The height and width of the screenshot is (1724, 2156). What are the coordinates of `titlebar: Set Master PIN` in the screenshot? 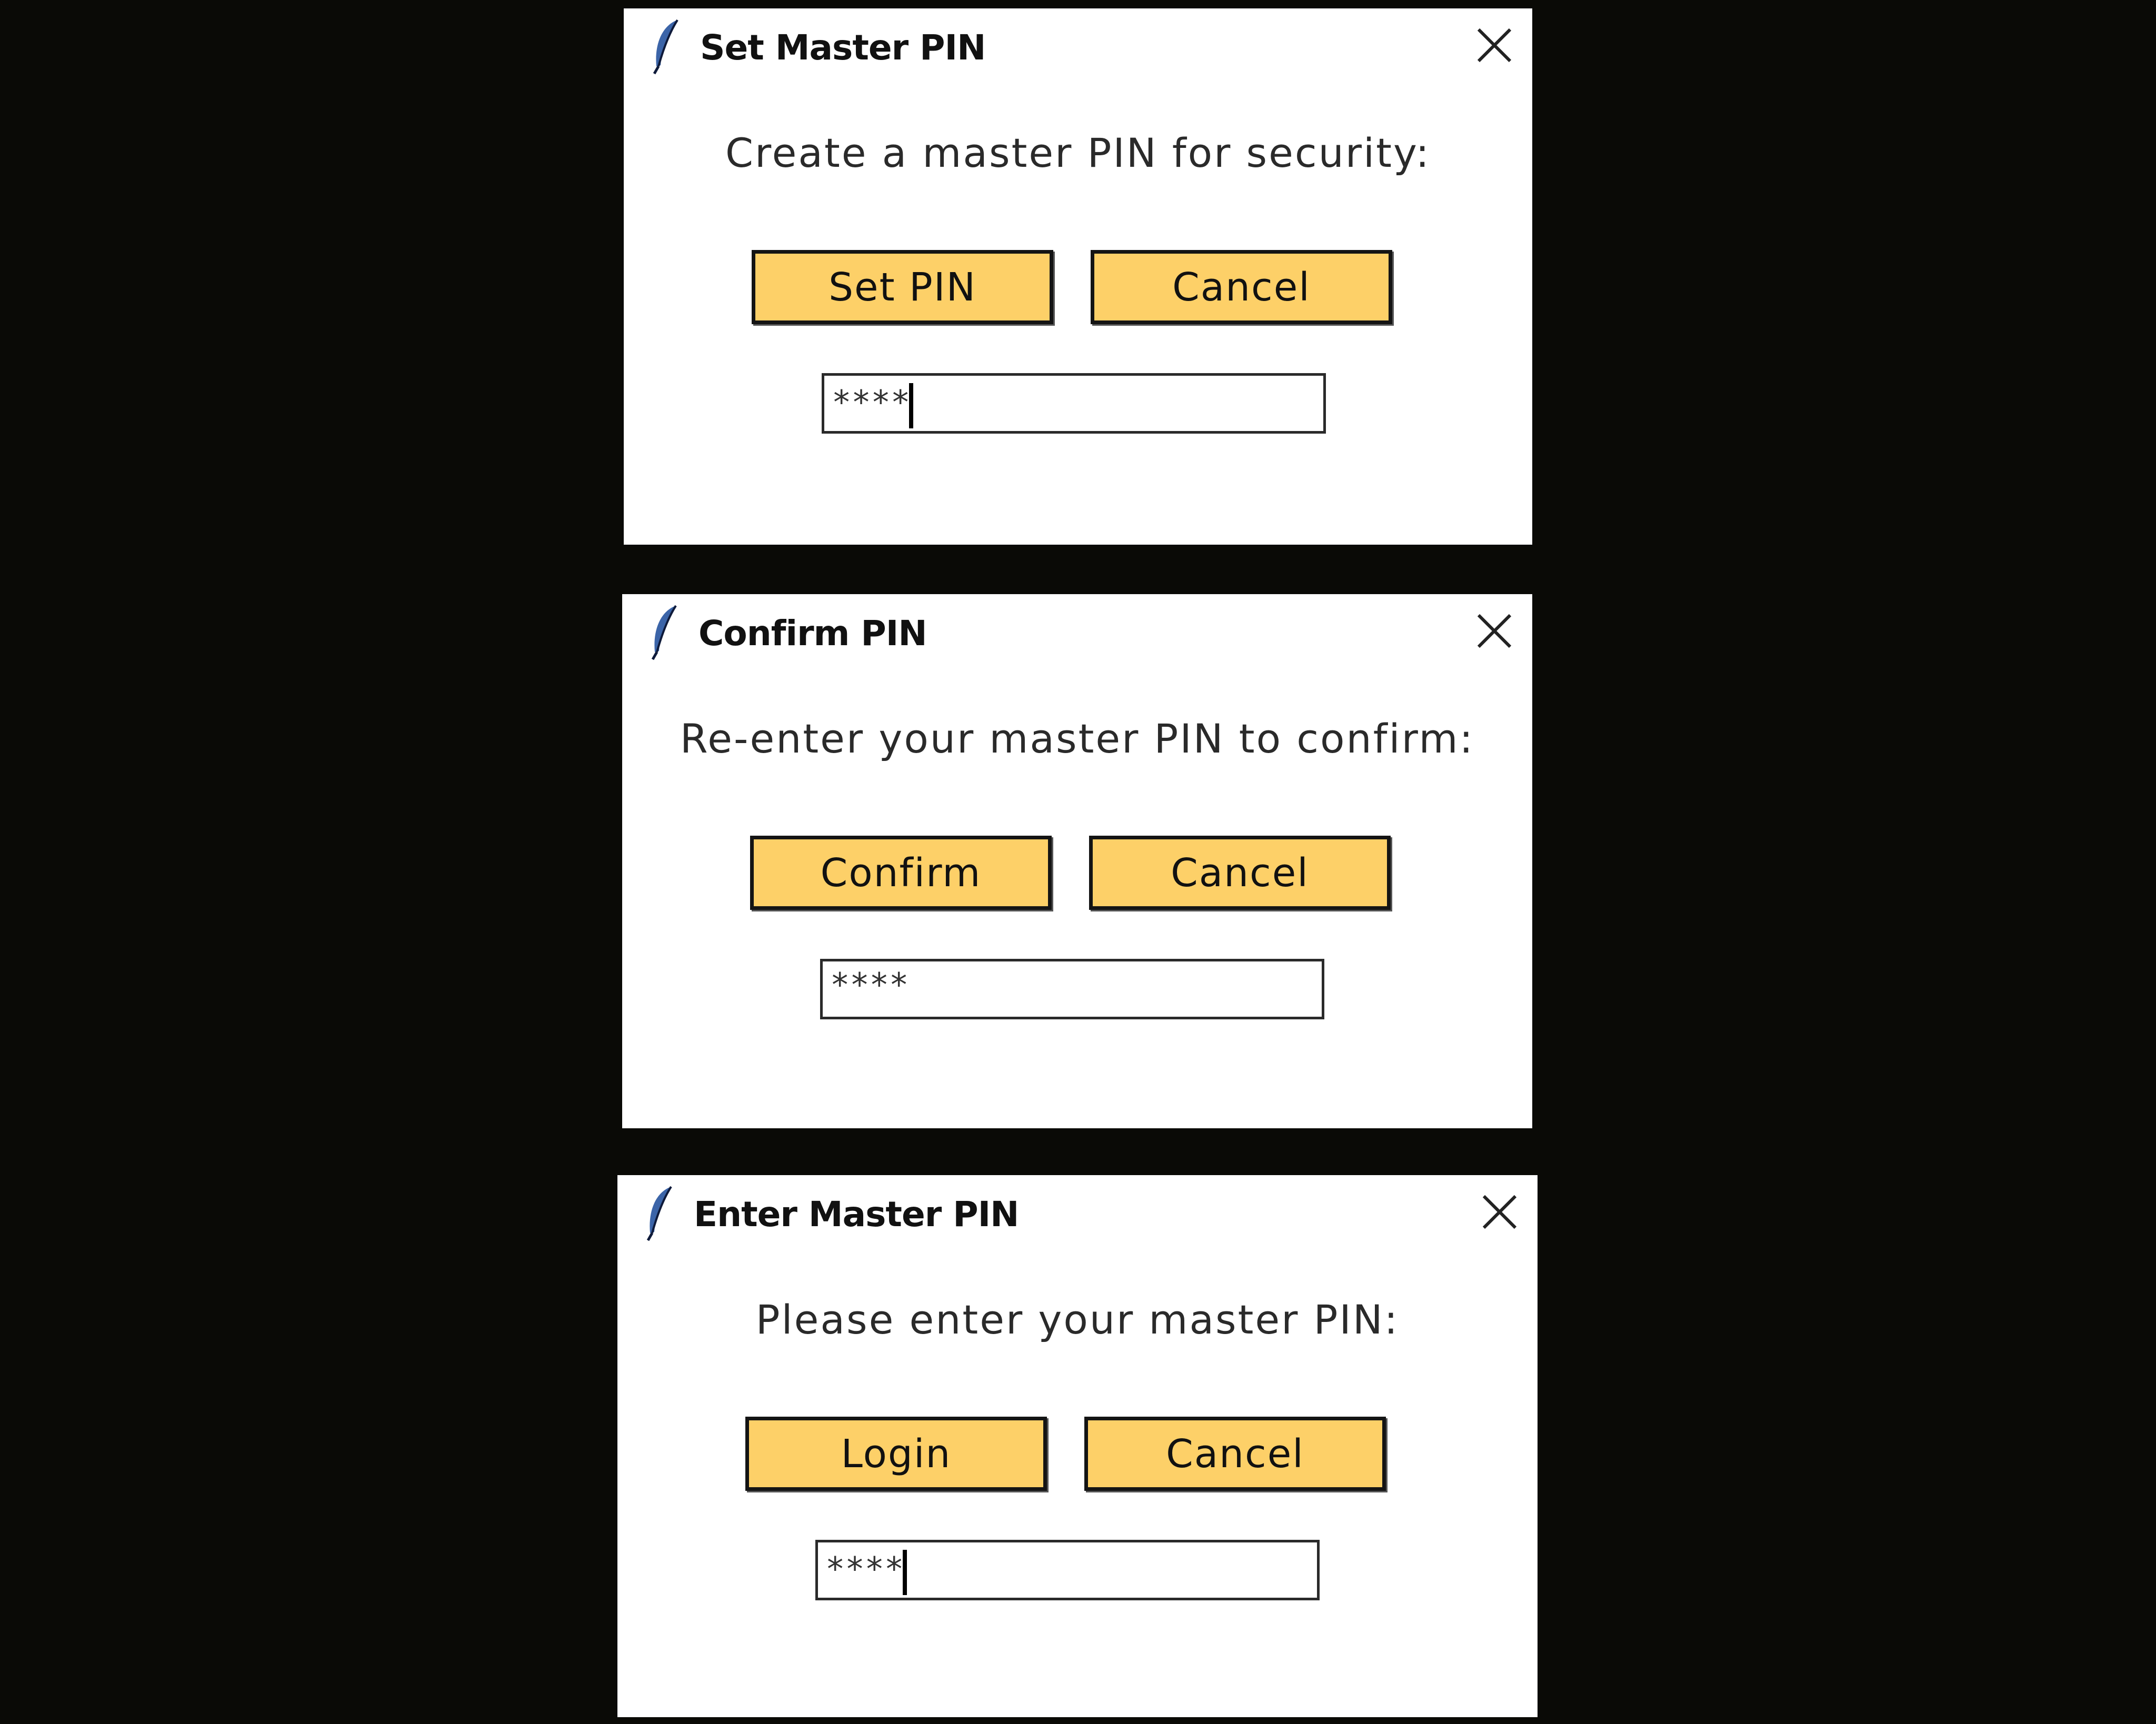 It's located at (1078, 42).